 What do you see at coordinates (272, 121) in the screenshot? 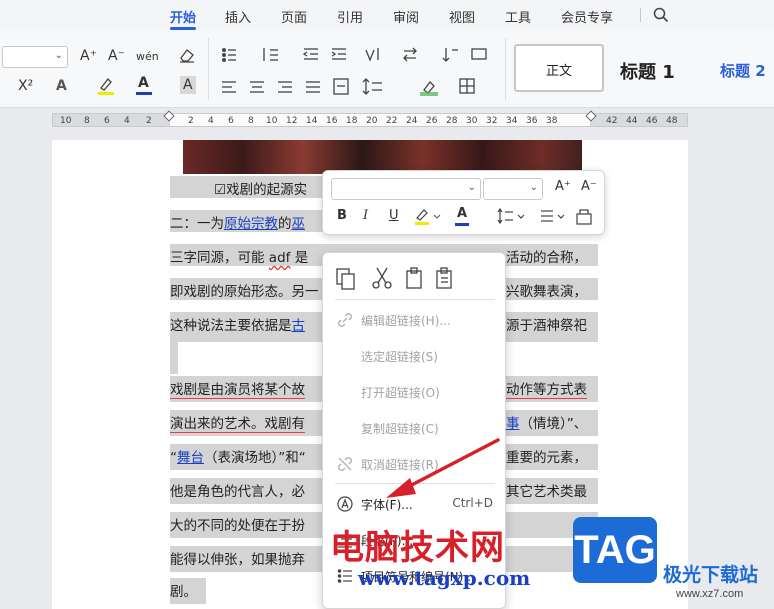
I see `ruler-number: 10` at bounding box center [272, 121].